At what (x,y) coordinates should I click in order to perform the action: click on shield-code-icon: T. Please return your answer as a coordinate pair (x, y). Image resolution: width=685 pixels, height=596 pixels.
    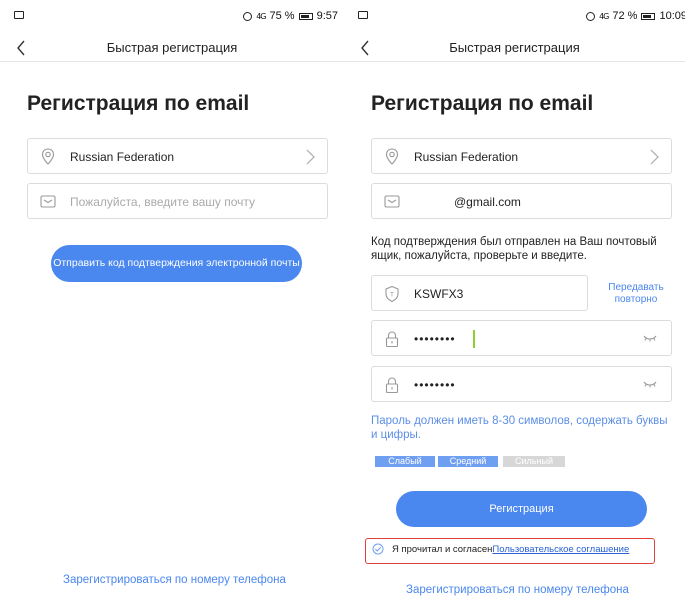
    Looking at the image, I should click on (392, 294).